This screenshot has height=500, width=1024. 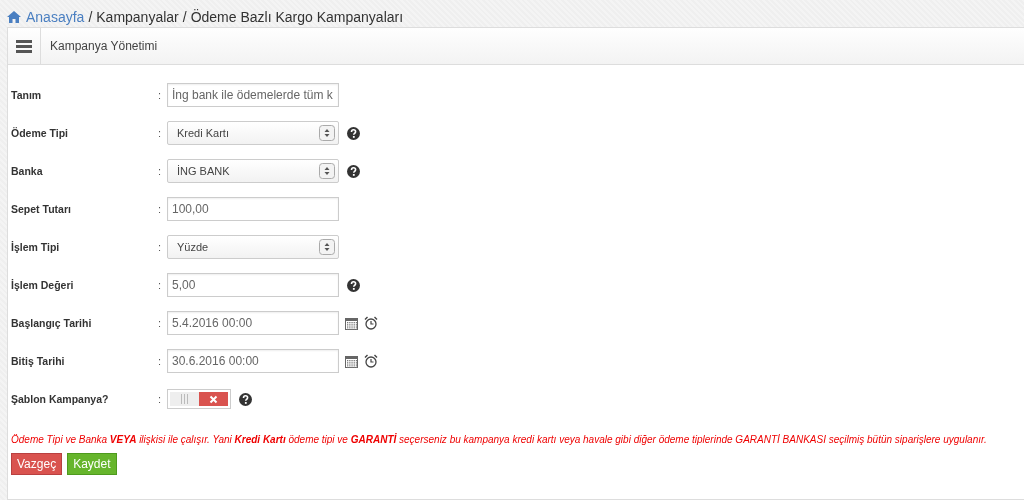 What do you see at coordinates (27, 171) in the screenshot?
I see `field-label: Banka` at bounding box center [27, 171].